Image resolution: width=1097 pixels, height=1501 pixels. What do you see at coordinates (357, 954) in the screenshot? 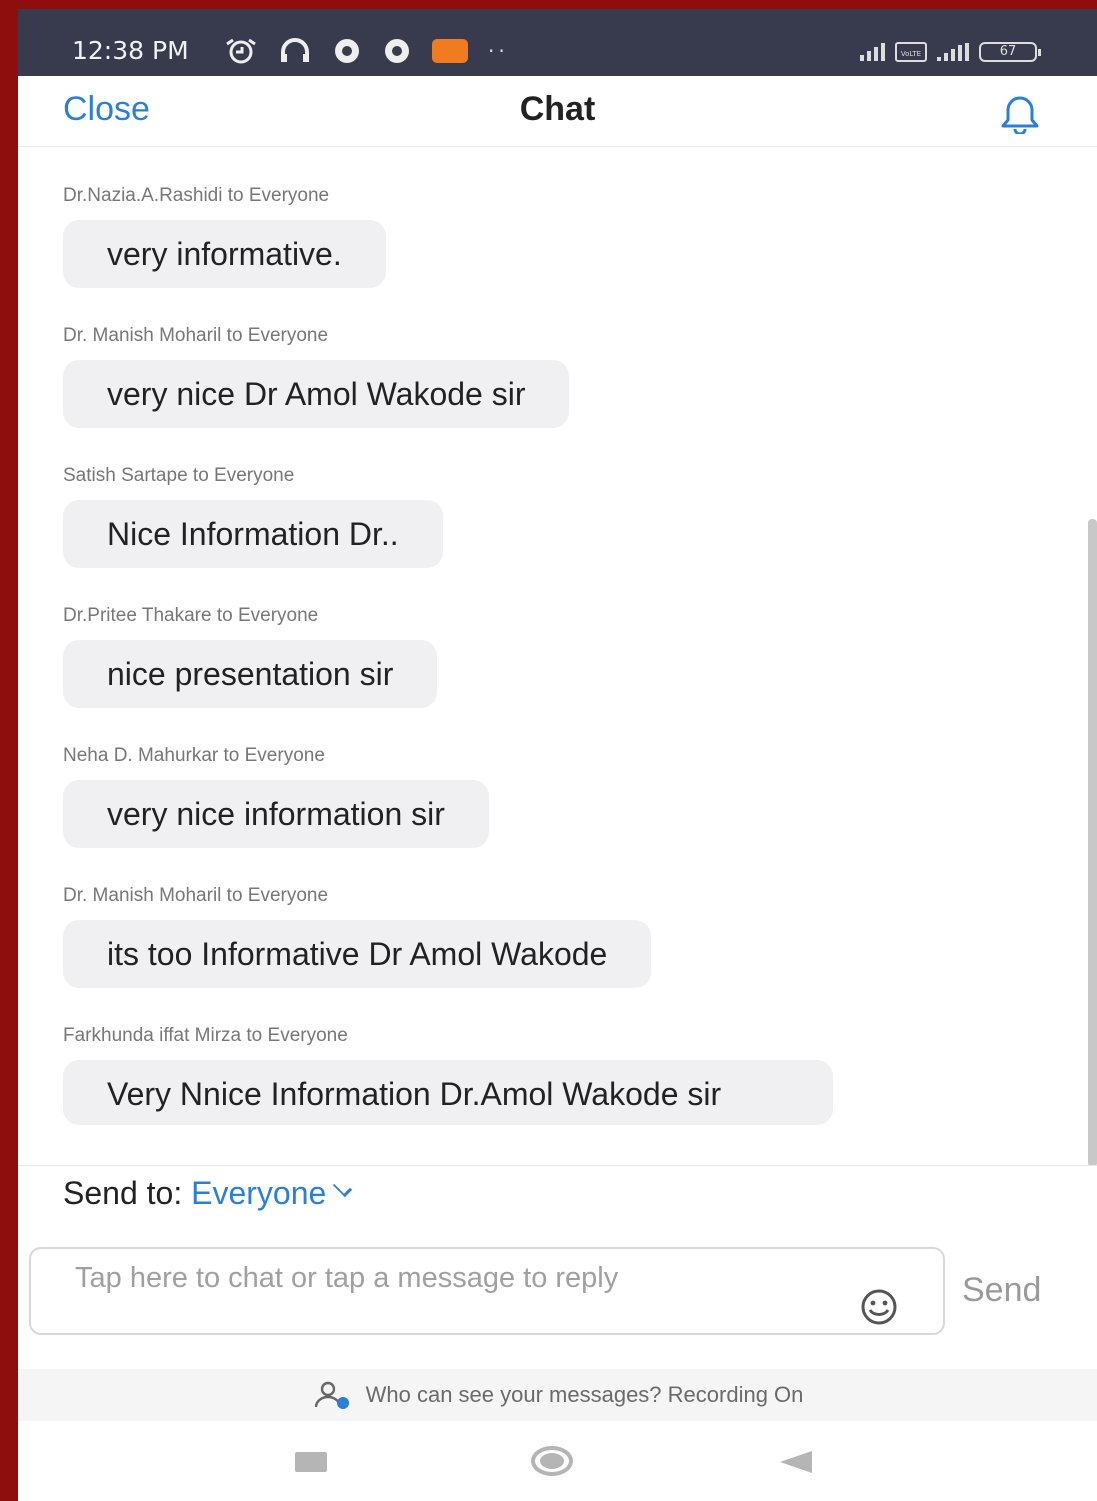
I see `message-bubble: its too Informative Dr Amol Wakode` at bounding box center [357, 954].